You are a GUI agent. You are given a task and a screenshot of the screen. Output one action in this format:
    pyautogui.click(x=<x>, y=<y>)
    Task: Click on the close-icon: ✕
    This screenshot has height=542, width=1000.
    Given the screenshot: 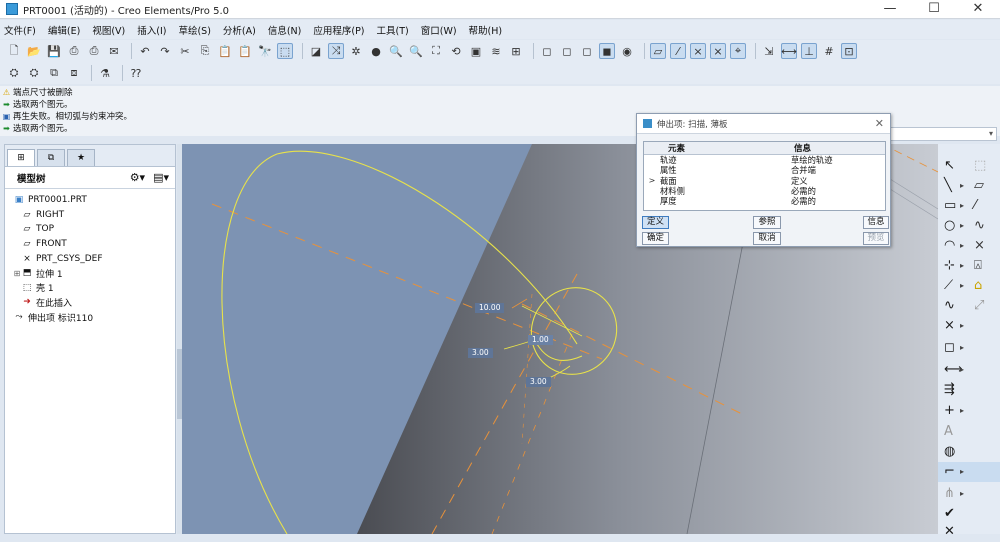 What is the action you would take?
    pyautogui.click(x=879, y=123)
    